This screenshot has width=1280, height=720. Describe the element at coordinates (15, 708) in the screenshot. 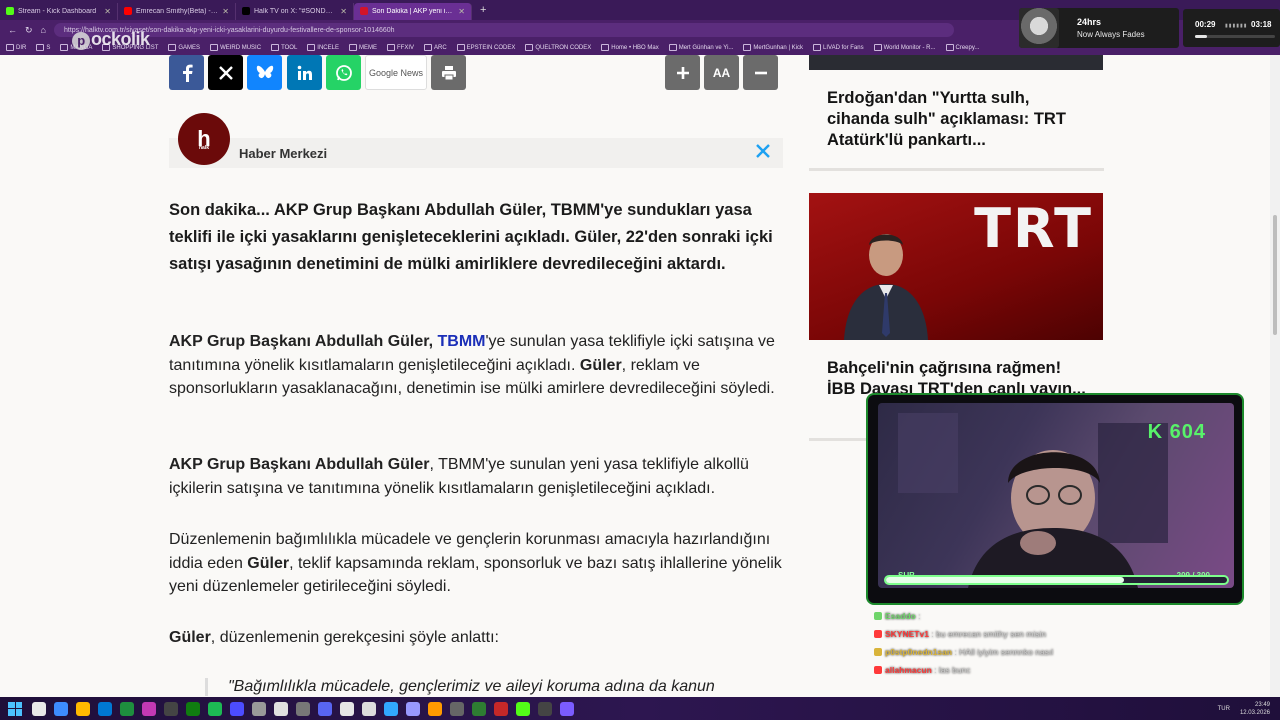

I see `windows-start-icon` at that location.